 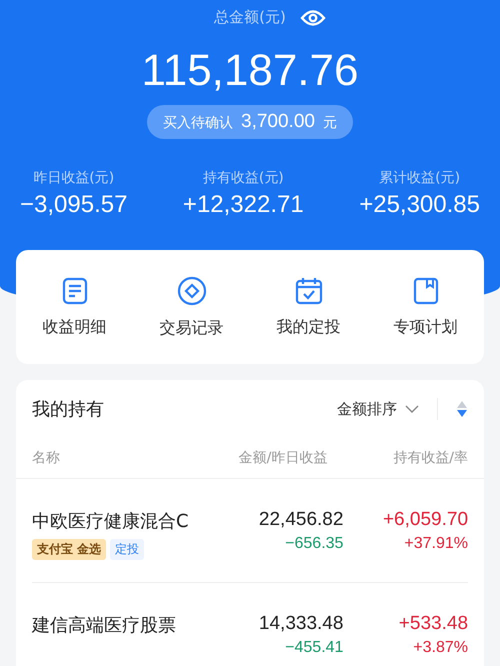 I want to click on sort-dropdown: 金额排序, so click(x=378, y=409).